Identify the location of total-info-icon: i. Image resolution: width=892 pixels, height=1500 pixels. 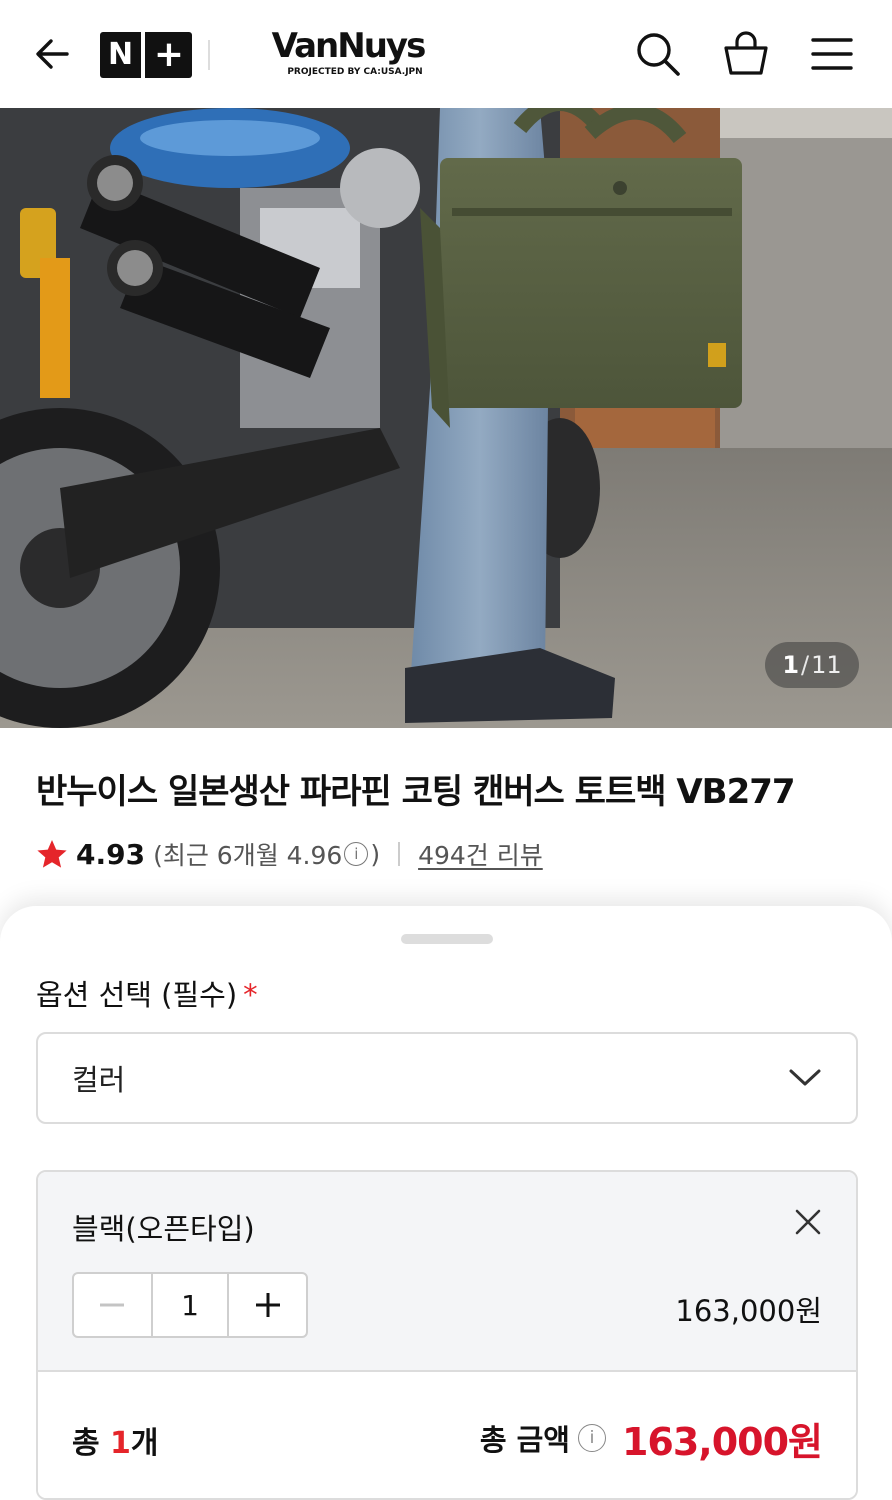
(591, 1438).